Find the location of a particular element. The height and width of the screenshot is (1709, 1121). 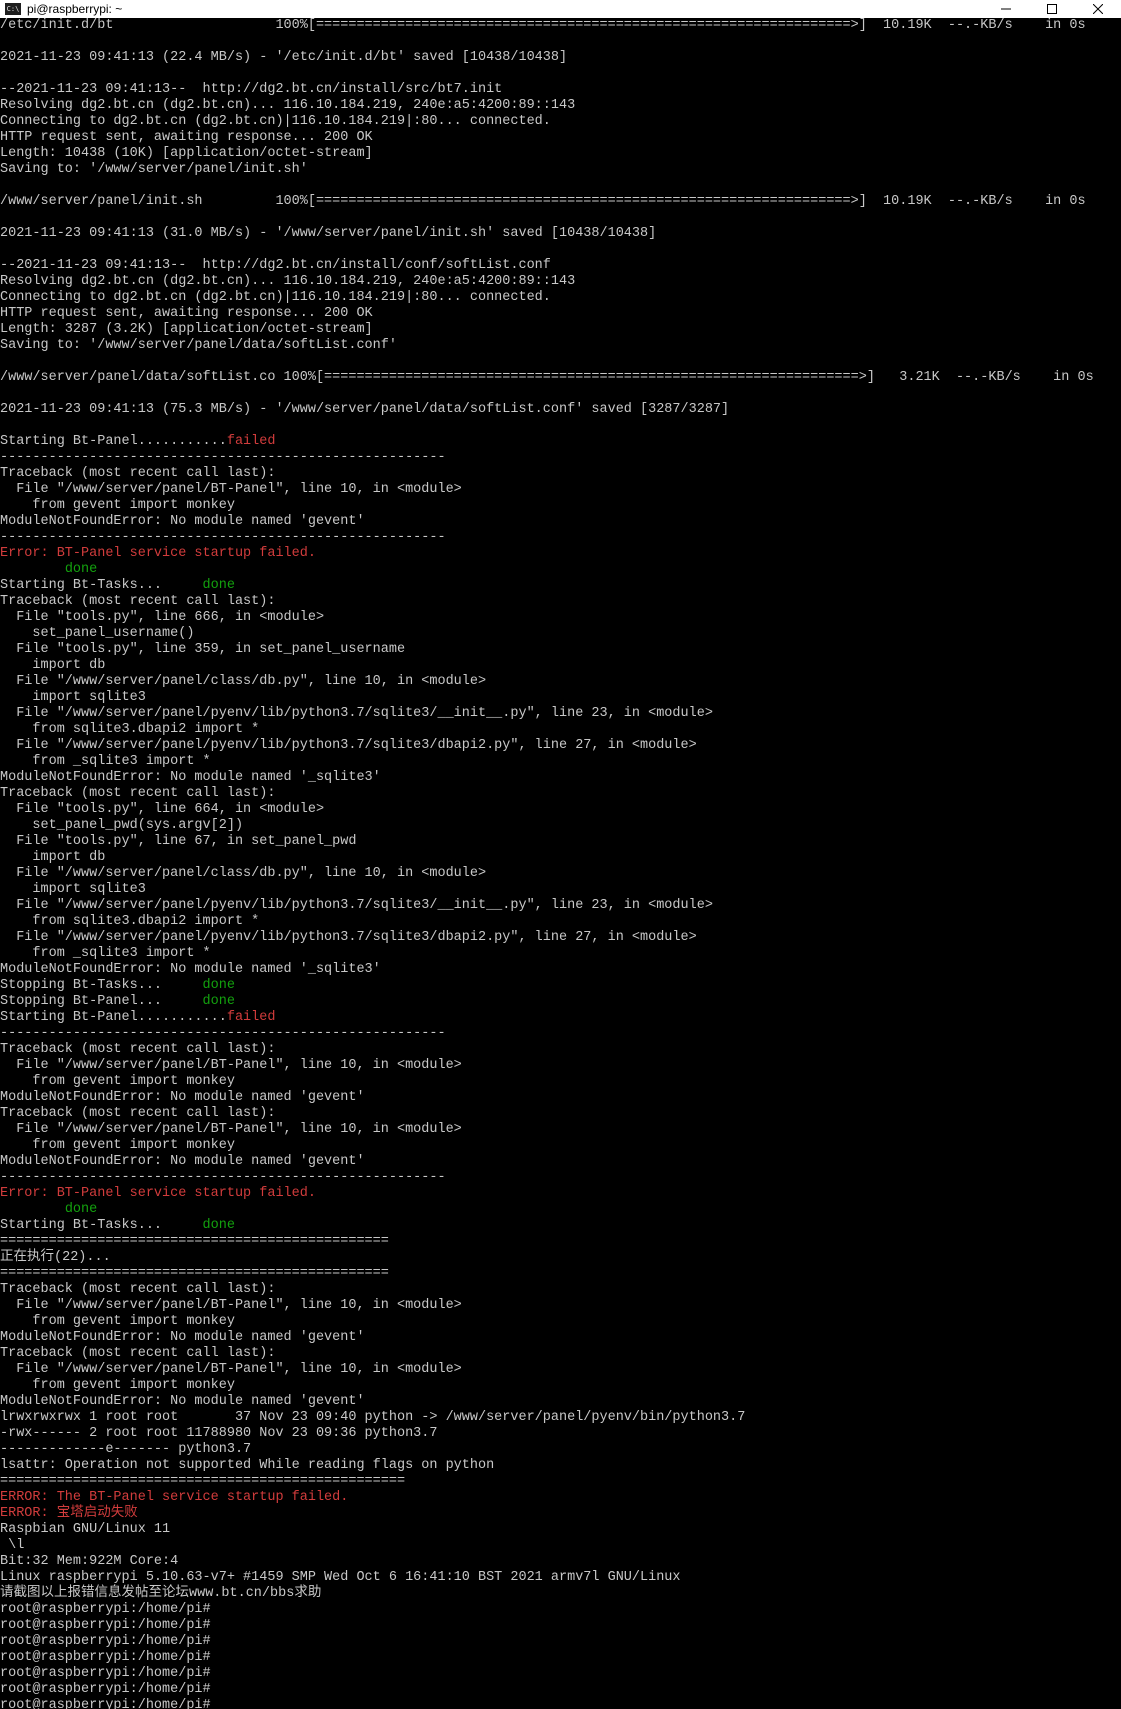

terminal-text: File "tools.py", line 664, in <module> is located at coordinates (162, 809).